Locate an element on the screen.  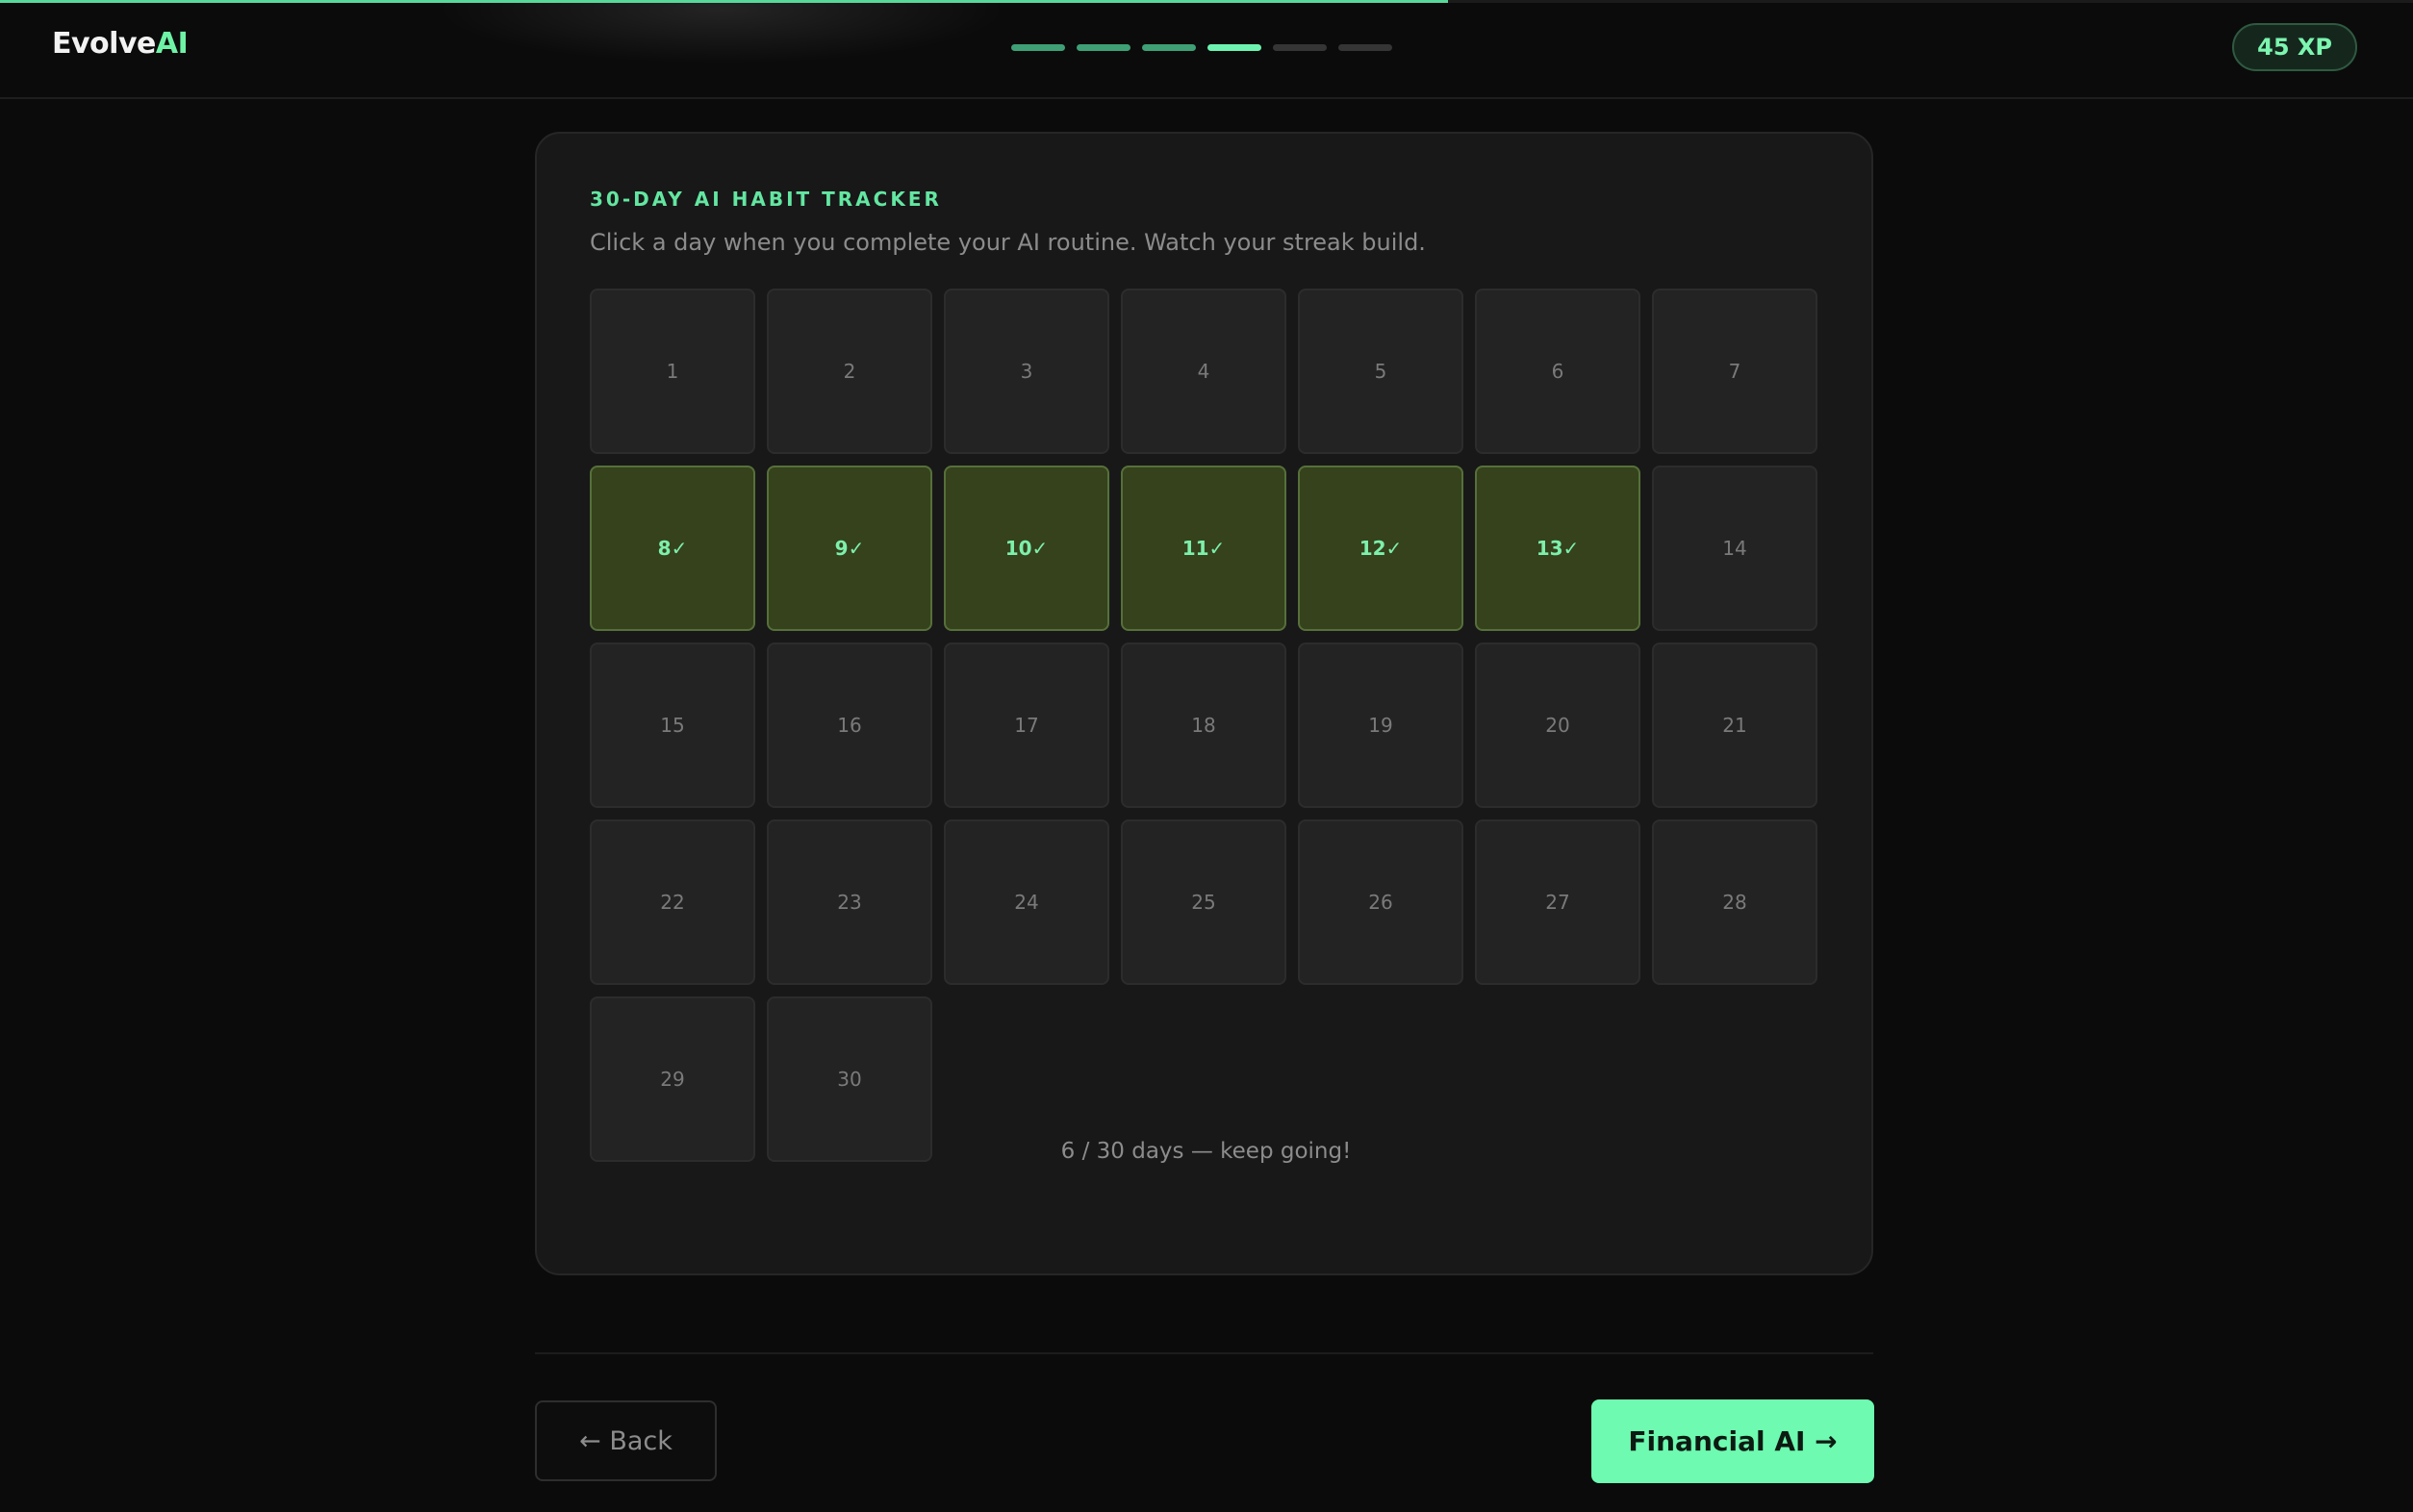
day-cell: 23 is located at coordinates (849, 902).